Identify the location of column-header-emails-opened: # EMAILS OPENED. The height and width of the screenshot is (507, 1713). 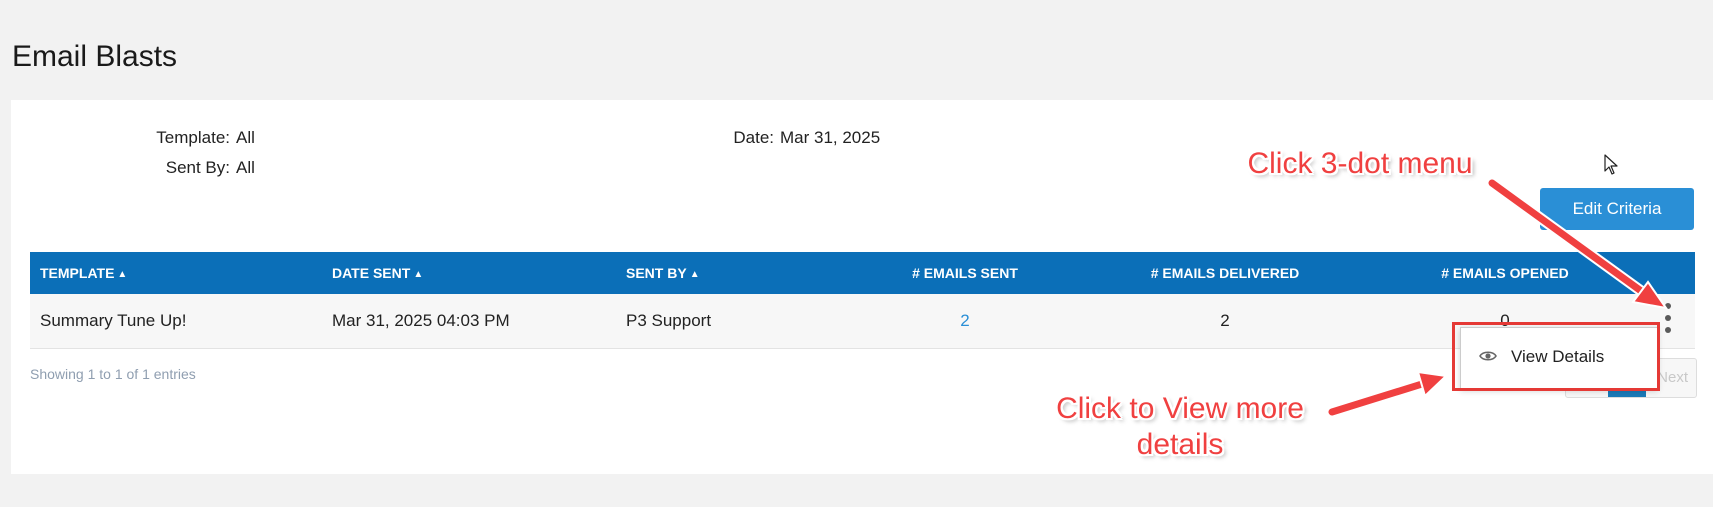
(1505, 273).